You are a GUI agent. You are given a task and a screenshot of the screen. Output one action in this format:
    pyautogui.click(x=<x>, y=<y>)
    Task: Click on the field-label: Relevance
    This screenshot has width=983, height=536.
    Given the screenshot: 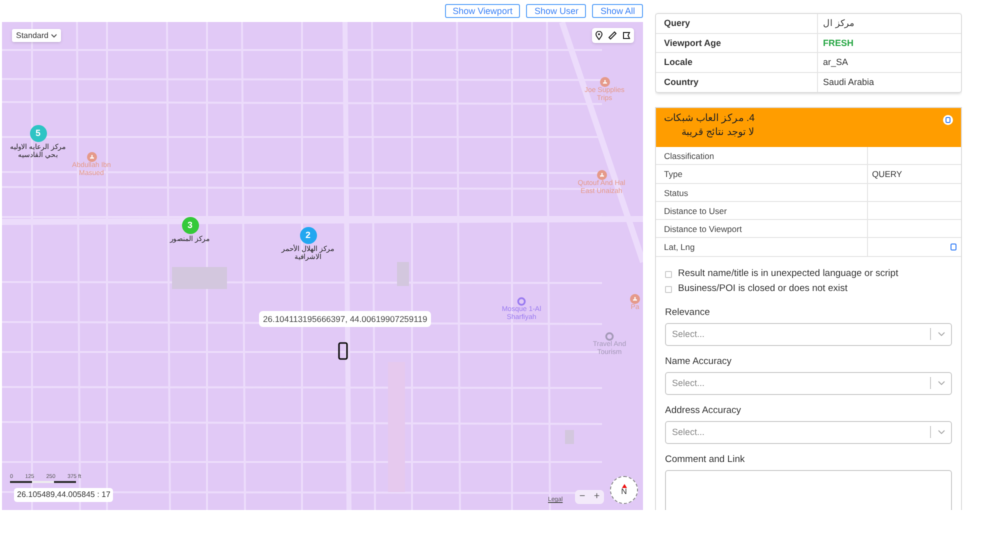 What is the action you would take?
    pyautogui.click(x=688, y=313)
    